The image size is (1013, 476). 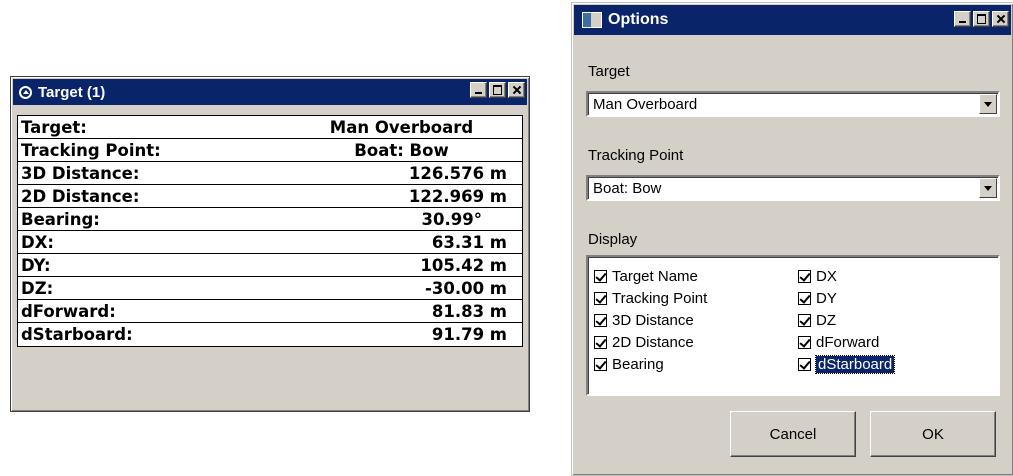 I want to click on checklist-item-target-name: Target Name, so click(x=650, y=276).